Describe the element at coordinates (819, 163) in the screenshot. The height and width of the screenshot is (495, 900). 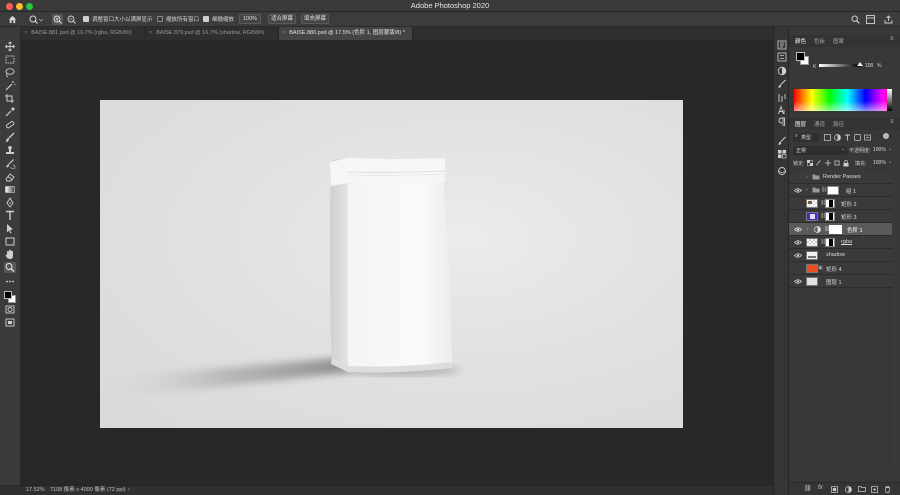
I see `lock-pixels-icon` at that location.